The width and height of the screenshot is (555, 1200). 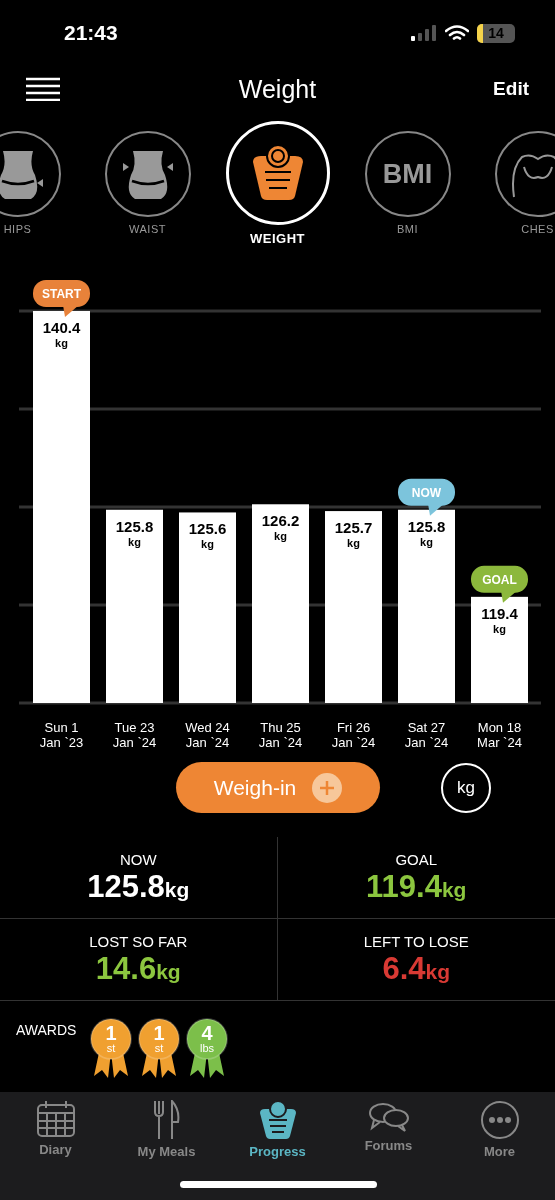 I want to click on callout-label: GOAL, so click(x=499, y=584).